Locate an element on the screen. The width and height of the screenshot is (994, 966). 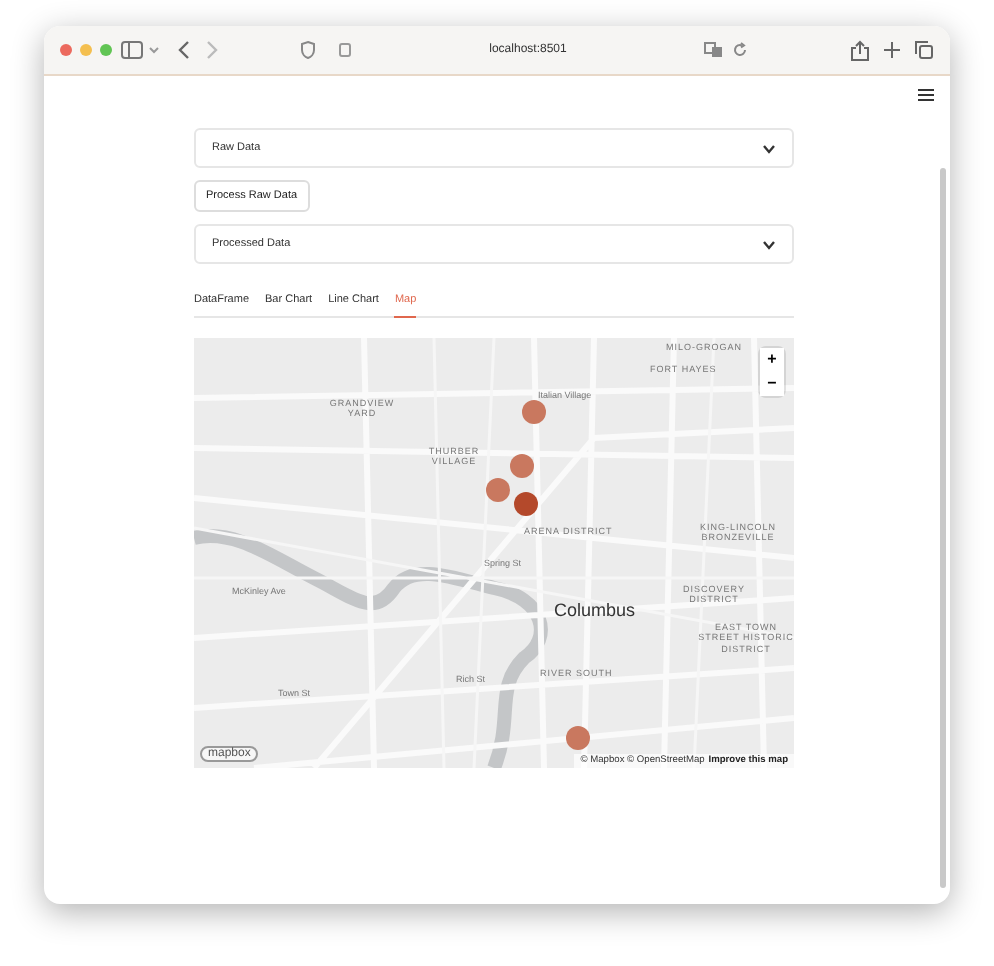
map-label: Columbus is located at coordinates (595, 610).